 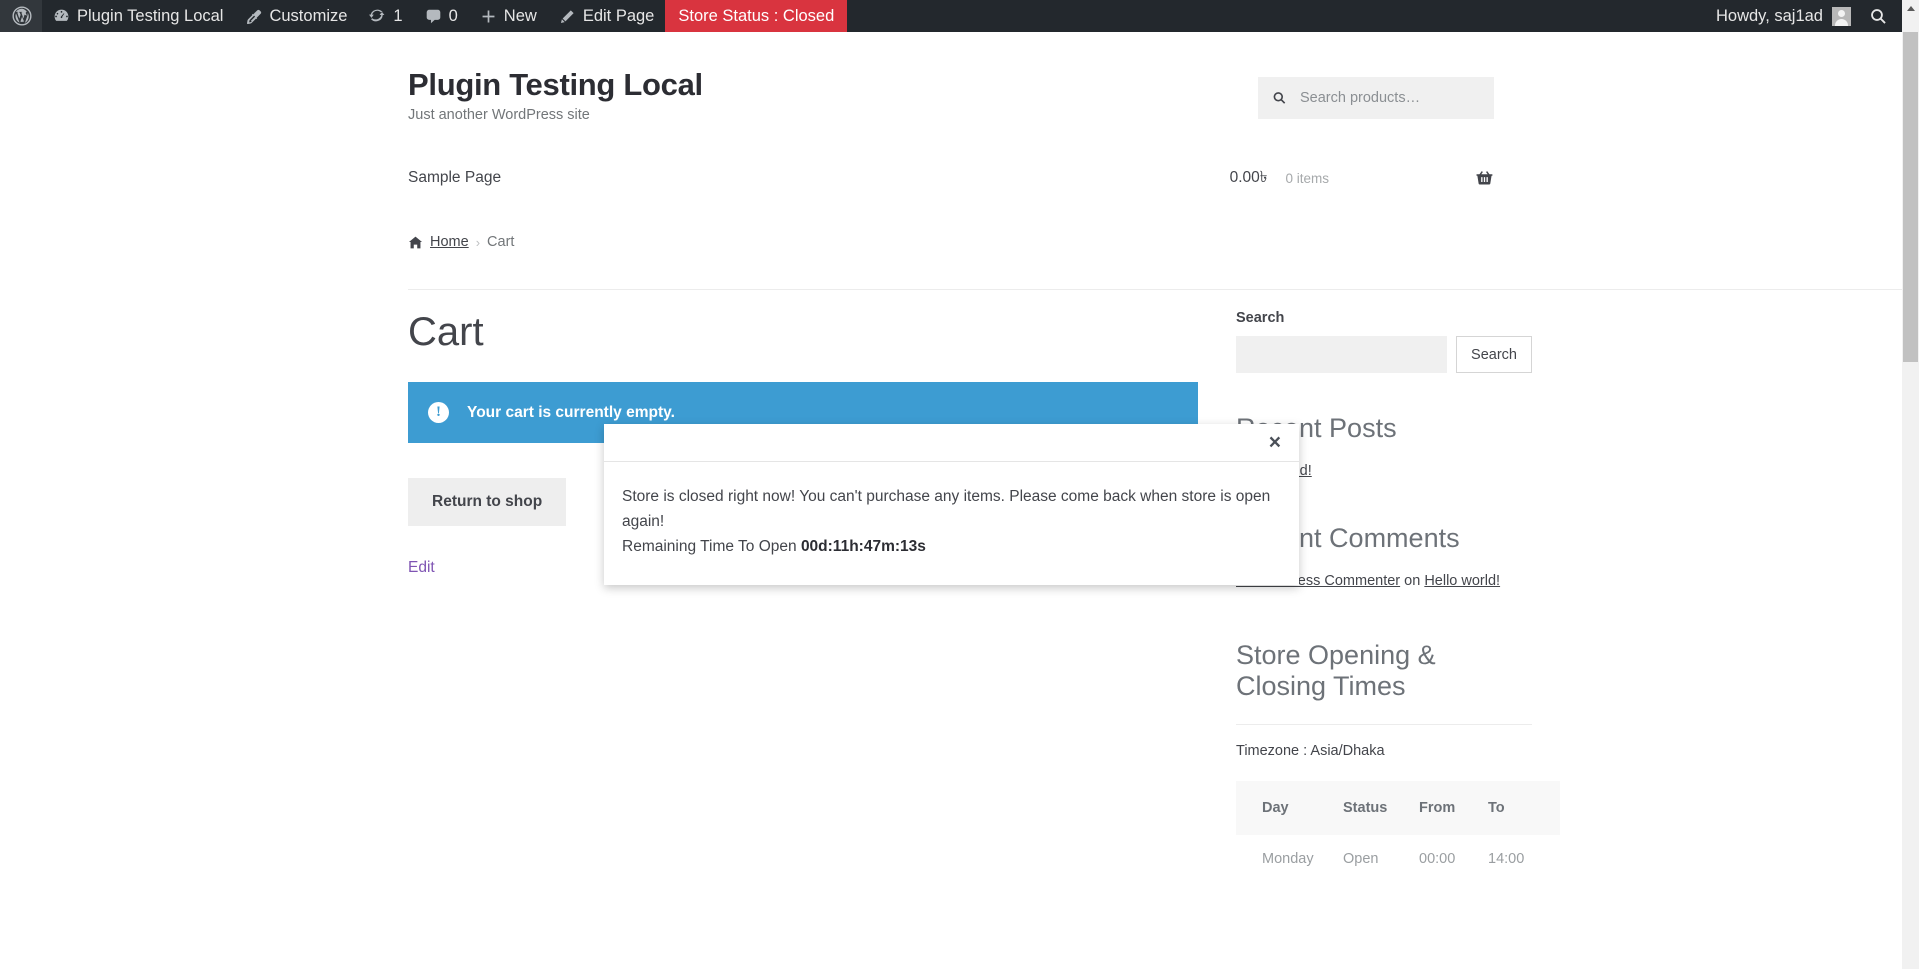 I want to click on modal-countdown-row: Remaining Time To Open 00d:11h:47m:13s, so click(x=951, y=546).